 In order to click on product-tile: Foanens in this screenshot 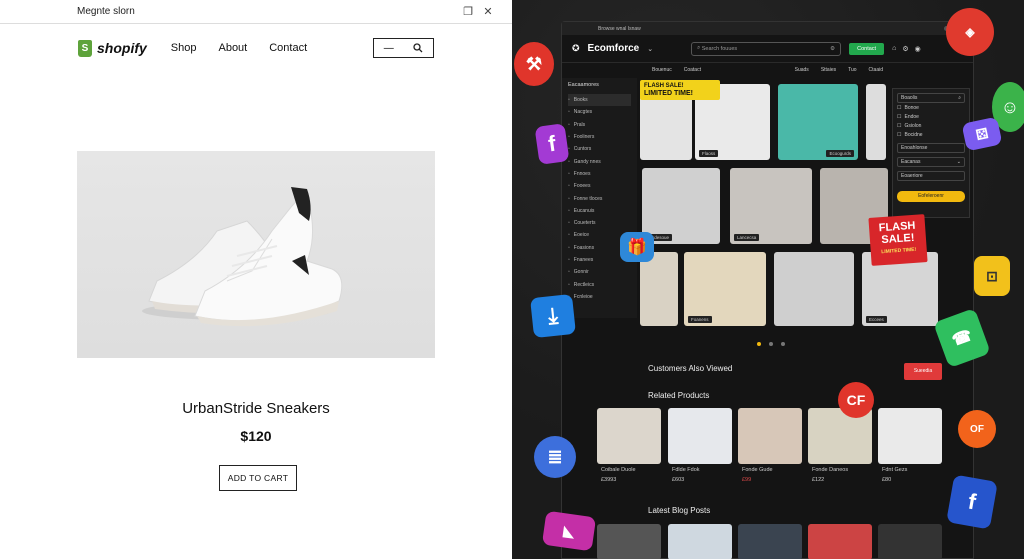, I will do `click(725, 289)`.